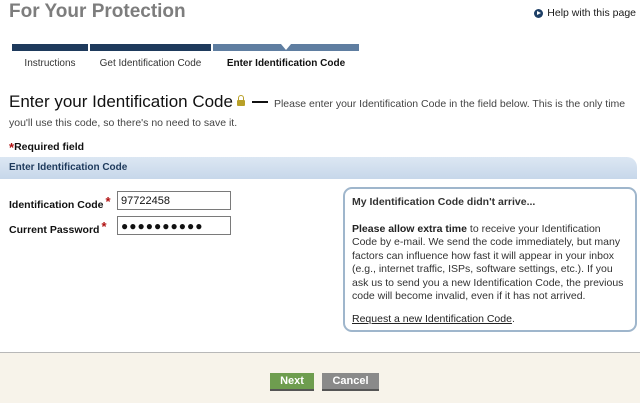  What do you see at coordinates (121, 101) in the screenshot?
I see `section-heading: Enter your Identification Code` at bounding box center [121, 101].